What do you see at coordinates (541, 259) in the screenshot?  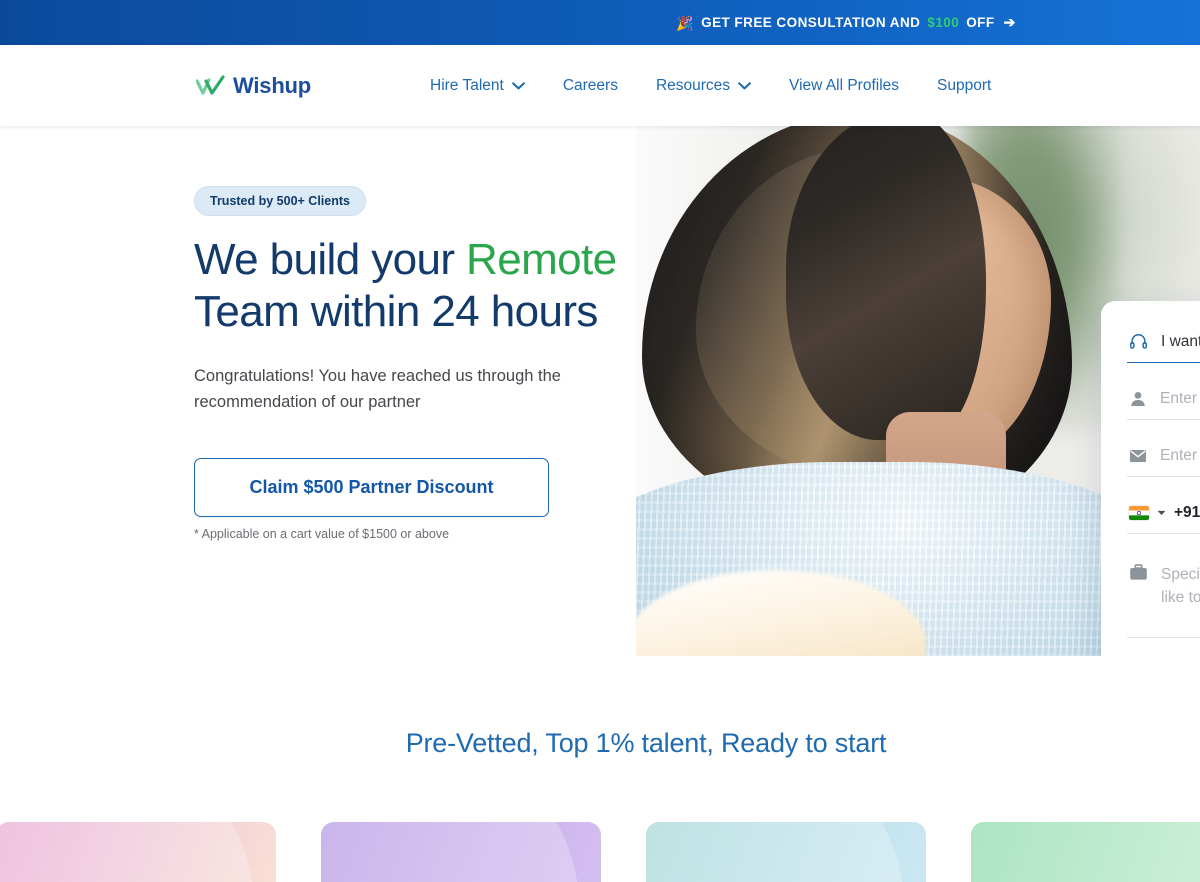 I see `hero-title-highlight: Remote` at bounding box center [541, 259].